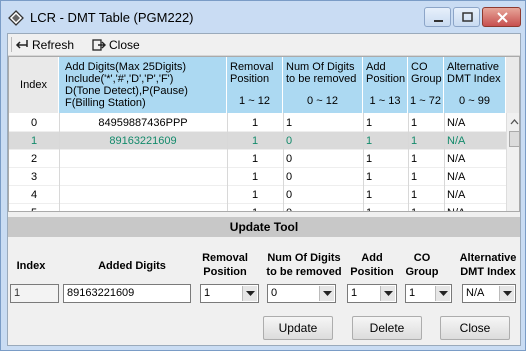 The height and width of the screenshot is (351, 526). Describe the element at coordinates (322, 101) in the screenshot. I see `header-num-removed-range: 0 ~ 12` at that location.